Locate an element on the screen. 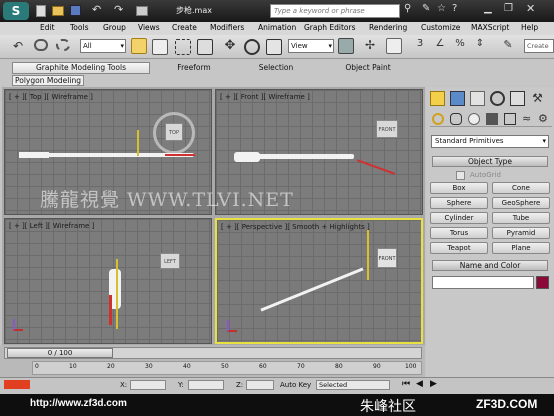 This screenshot has height=416, width=554. menu-tools: Tools is located at coordinates (79, 27).